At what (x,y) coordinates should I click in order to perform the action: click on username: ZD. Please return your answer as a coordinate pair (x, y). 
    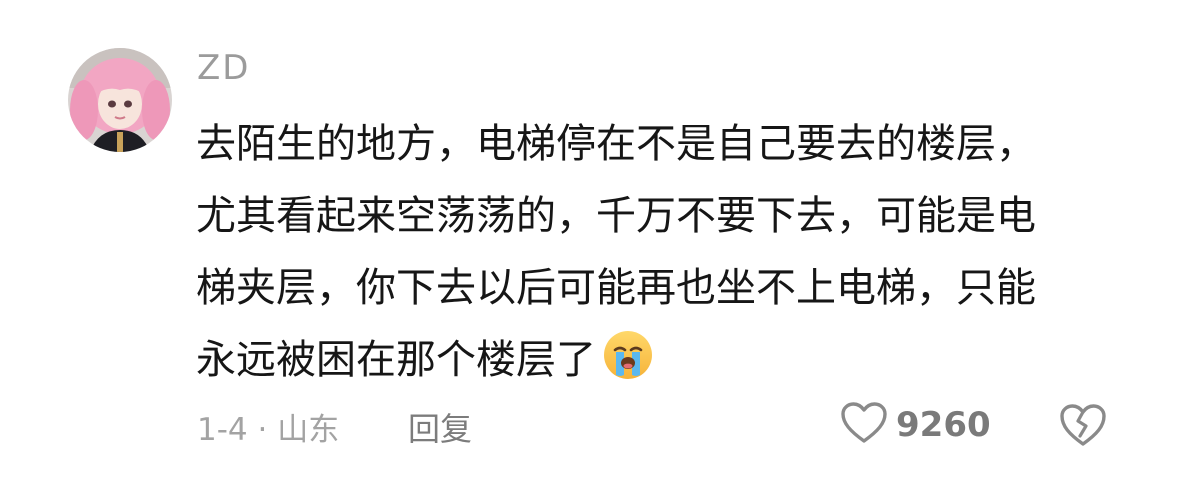
    Looking at the image, I should click on (223, 68).